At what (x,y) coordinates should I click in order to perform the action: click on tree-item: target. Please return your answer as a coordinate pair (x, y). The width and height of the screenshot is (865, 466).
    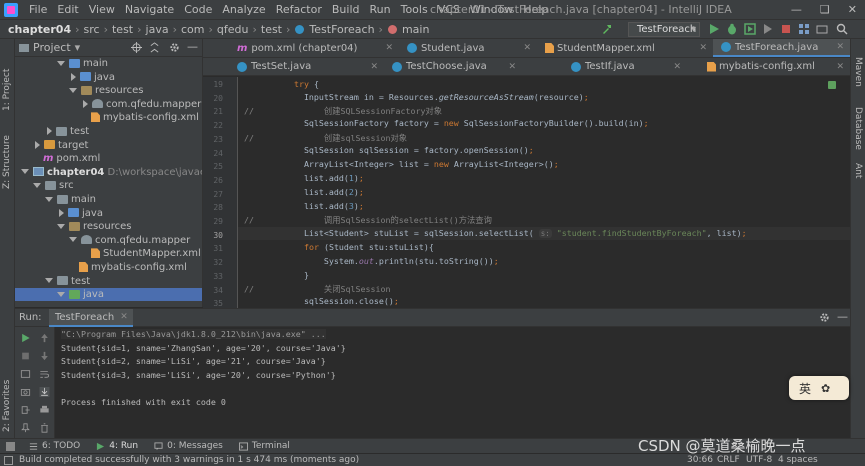
    Looking at the image, I should click on (108, 145).